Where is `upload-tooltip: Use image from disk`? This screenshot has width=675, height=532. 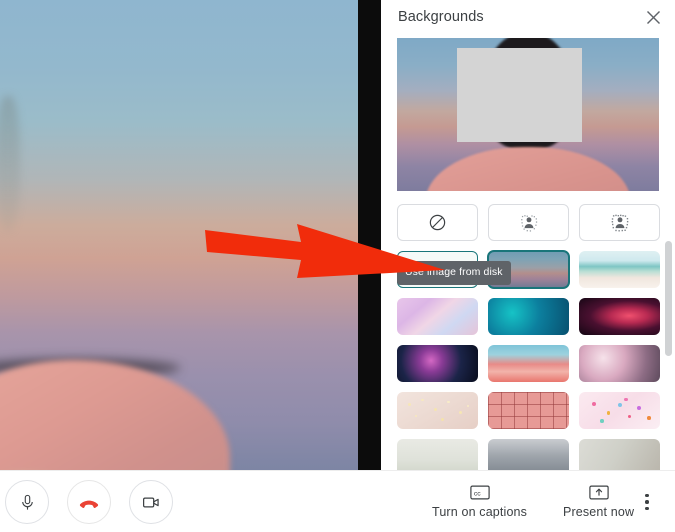
upload-tooltip: Use image from disk is located at coordinates (454, 273).